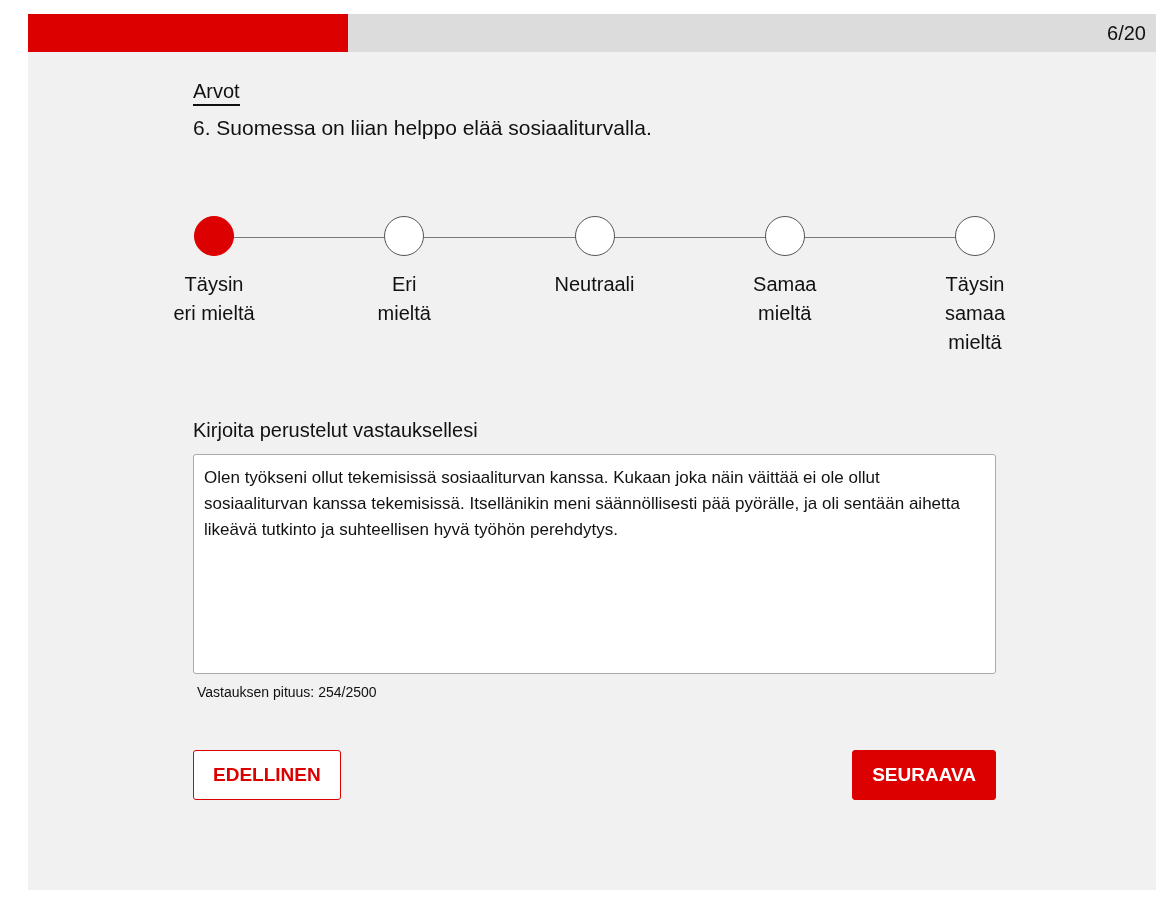 This screenshot has width=1169, height=904. What do you see at coordinates (287, 692) in the screenshot?
I see `length-counter: Vastauksen pituus: 254/2500` at bounding box center [287, 692].